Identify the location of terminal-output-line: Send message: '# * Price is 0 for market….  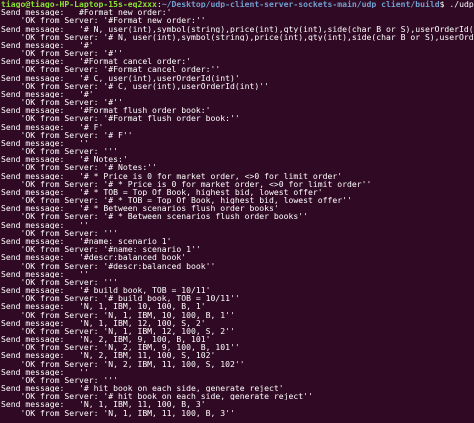
(172, 175).